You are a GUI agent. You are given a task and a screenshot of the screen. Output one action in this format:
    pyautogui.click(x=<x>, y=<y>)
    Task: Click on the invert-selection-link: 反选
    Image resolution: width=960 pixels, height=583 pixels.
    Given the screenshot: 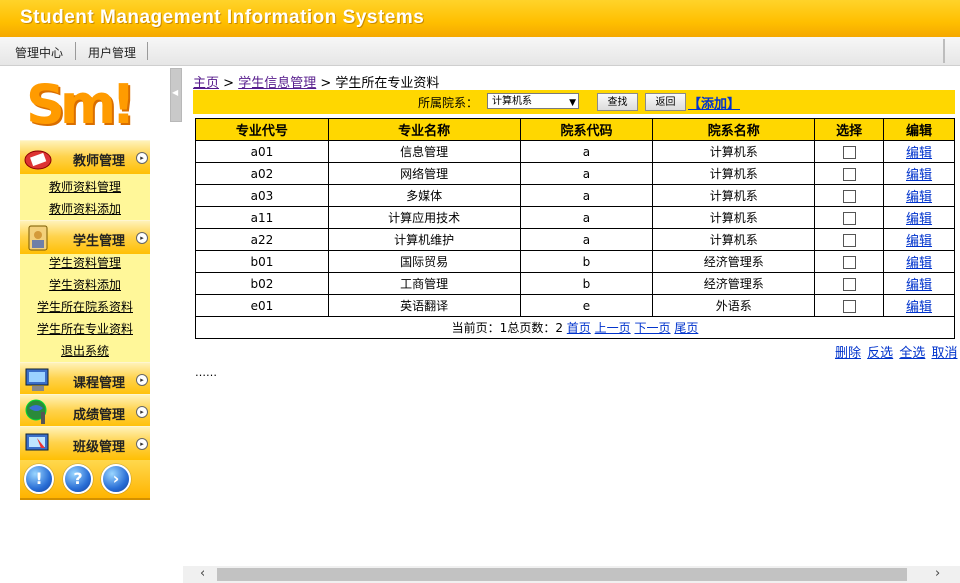 What is the action you would take?
    pyautogui.click(x=880, y=353)
    